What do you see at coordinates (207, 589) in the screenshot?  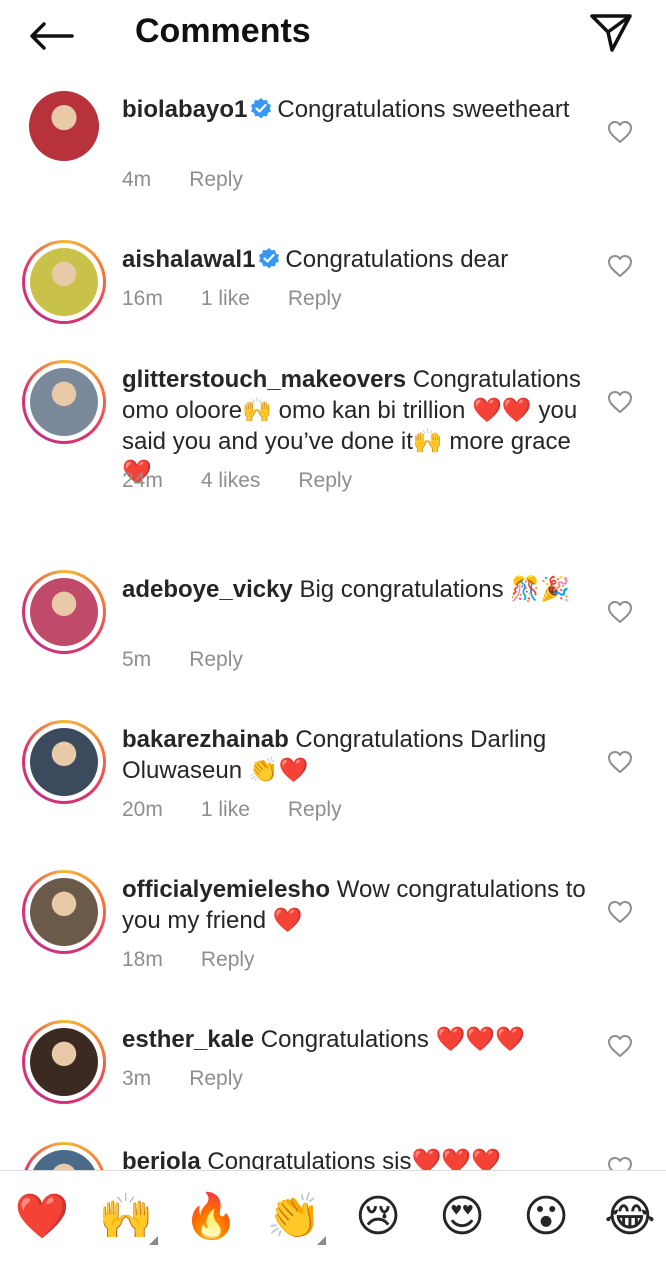 I see `comment-username: adeboye_vicky` at bounding box center [207, 589].